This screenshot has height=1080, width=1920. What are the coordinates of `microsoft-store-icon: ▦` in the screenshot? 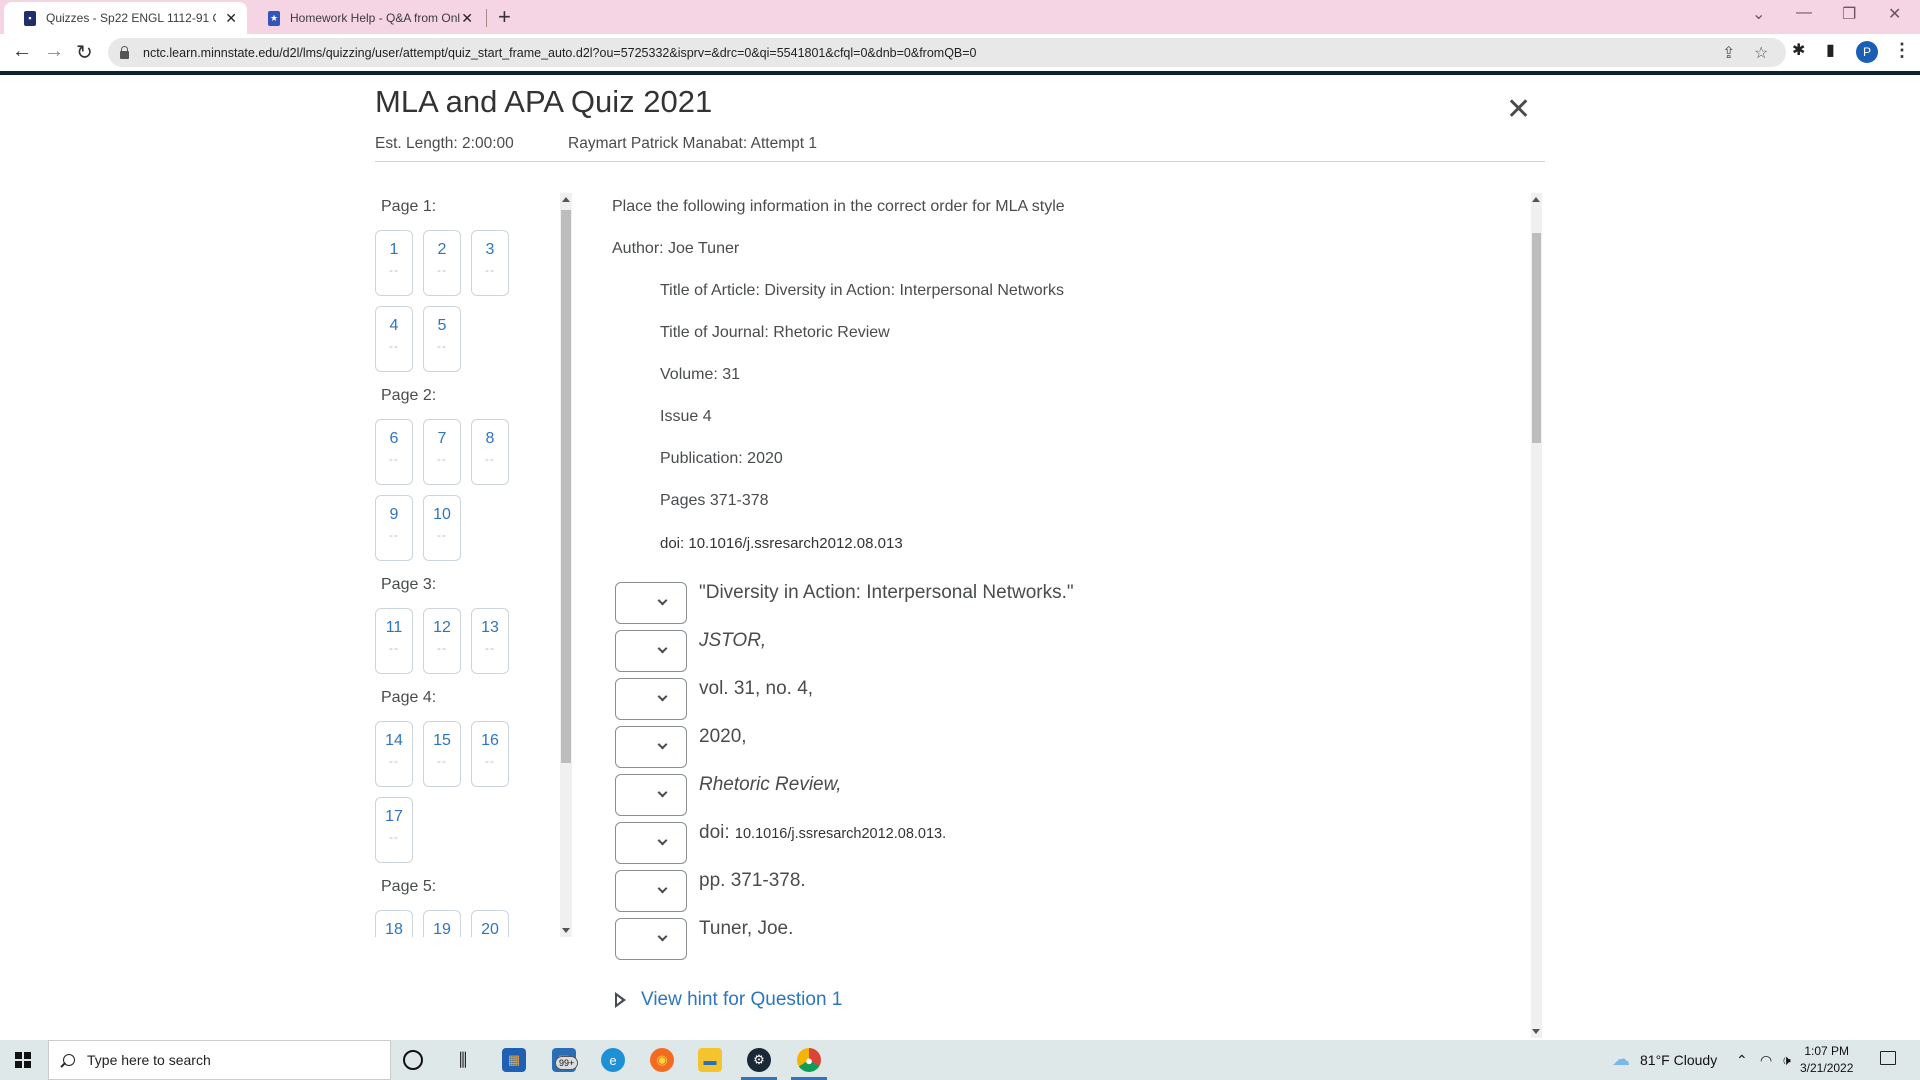 It's located at (514, 1060).